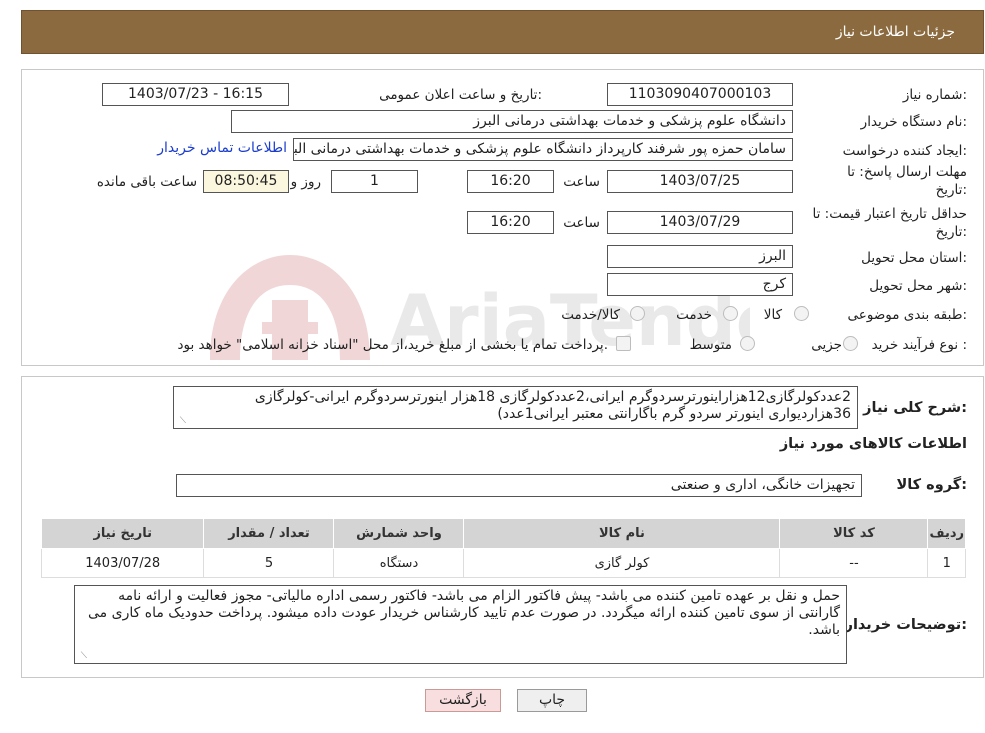  What do you see at coordinates (502, 32) in the screenshot?
I see `page-header: جزئیات اطلاعات نیاز` at bounding box center [502, 32].